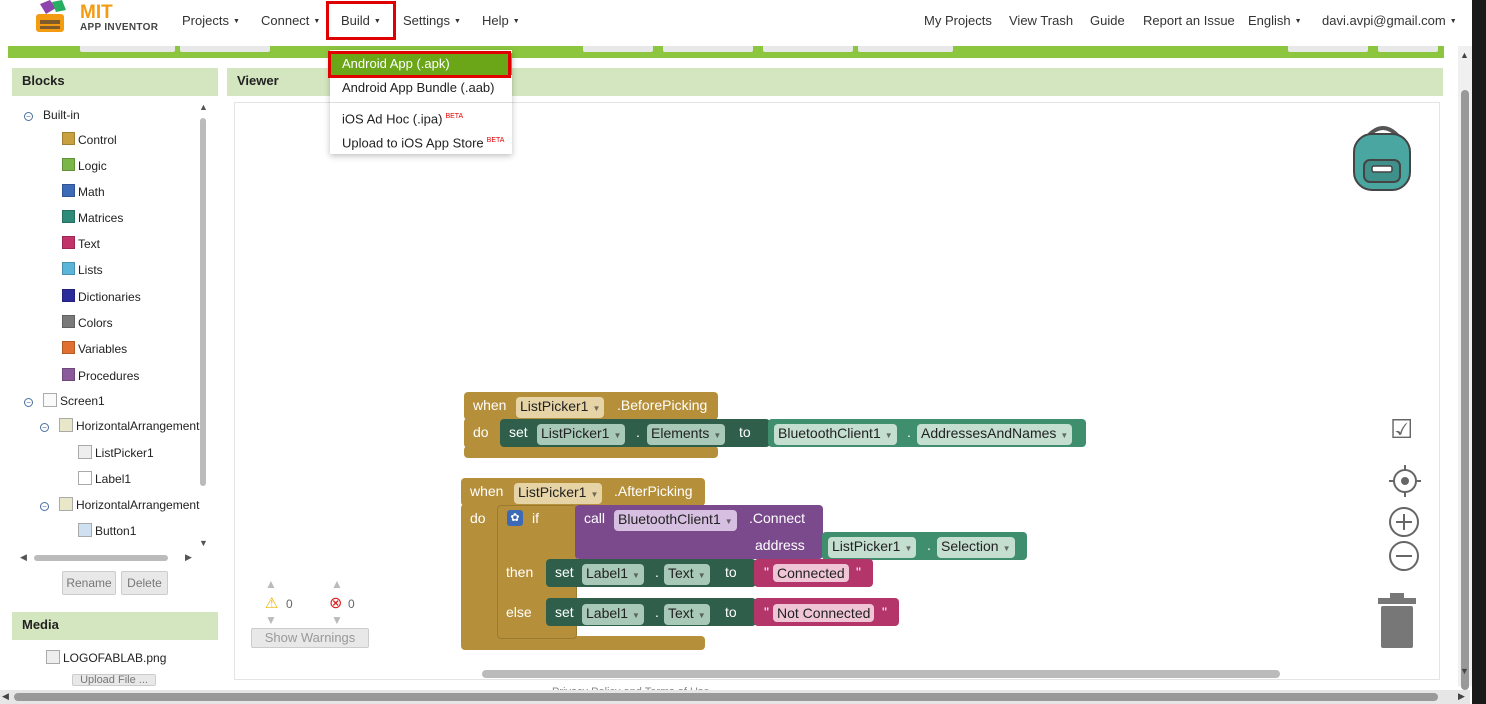 Image resolution: width=1486 pixels, height=704 pixels. Describe the element at coordinates (89, 583) in the screenshot. I see `rename-button: Rename` at that location.